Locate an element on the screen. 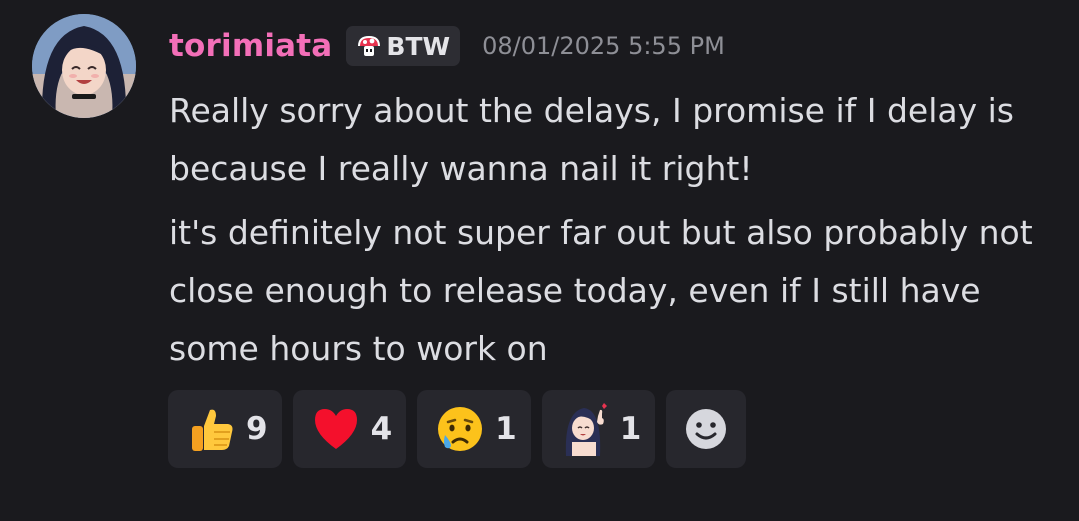 The height and width of the screenshot is (521, 1079). smiley-face-icon is located at coordinates (706, 429).